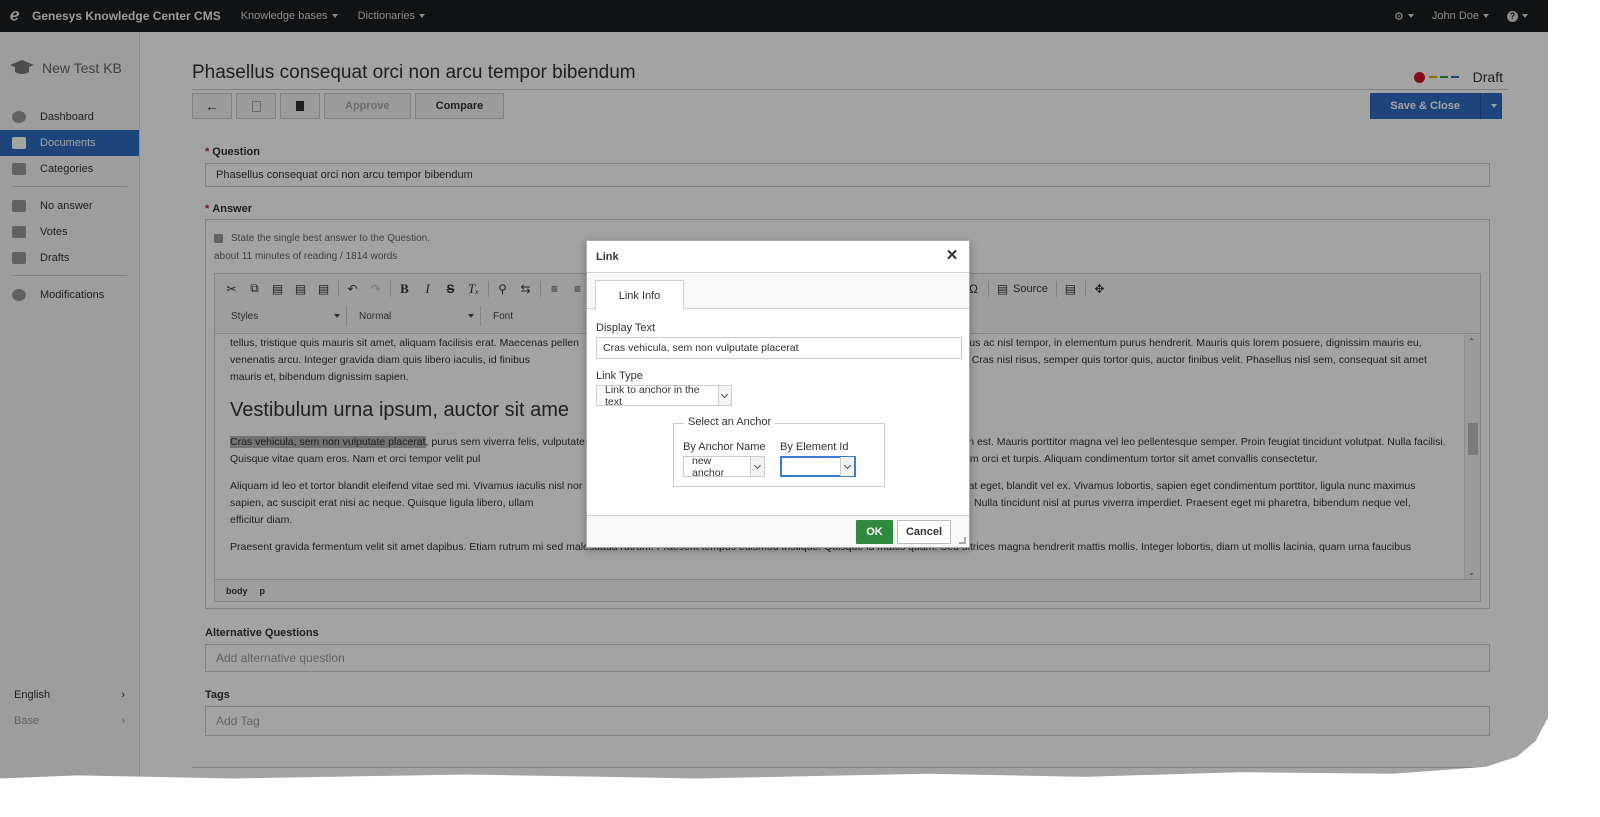 The width and height of the screenshot is (1600, 817). I want to click on anchor-name-select: new anchor, so click(724, 467).